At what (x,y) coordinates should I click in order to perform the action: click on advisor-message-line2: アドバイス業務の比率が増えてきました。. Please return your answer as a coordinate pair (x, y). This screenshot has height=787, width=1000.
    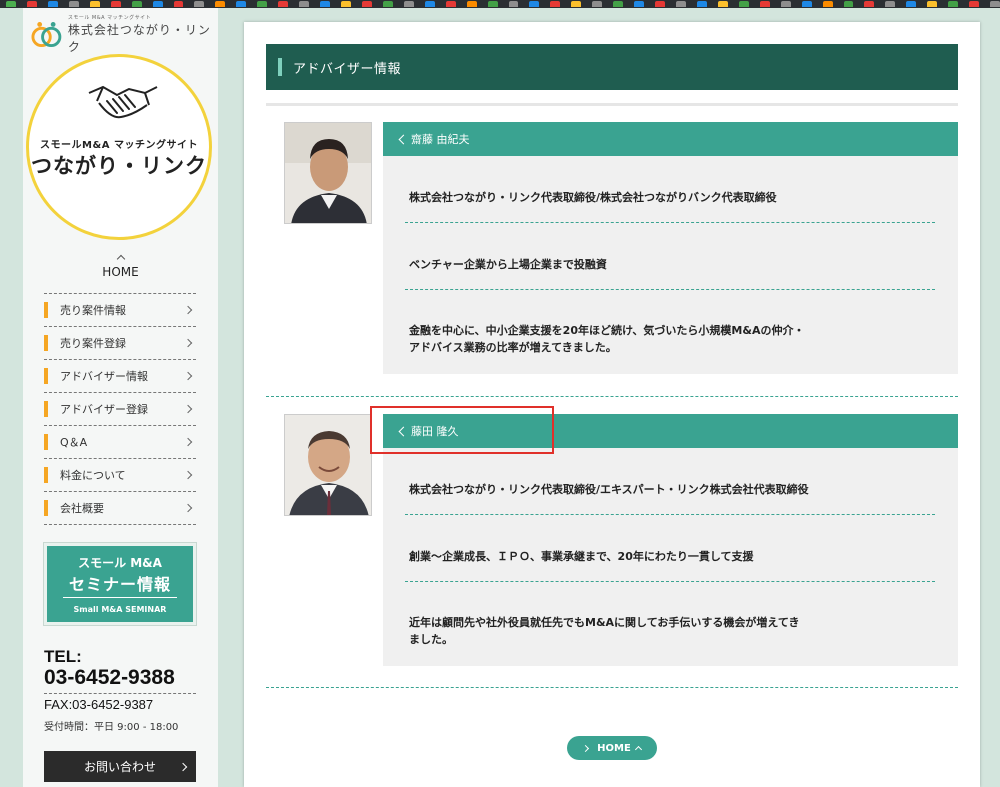
    Looking at the image, I should click on (513, 347).